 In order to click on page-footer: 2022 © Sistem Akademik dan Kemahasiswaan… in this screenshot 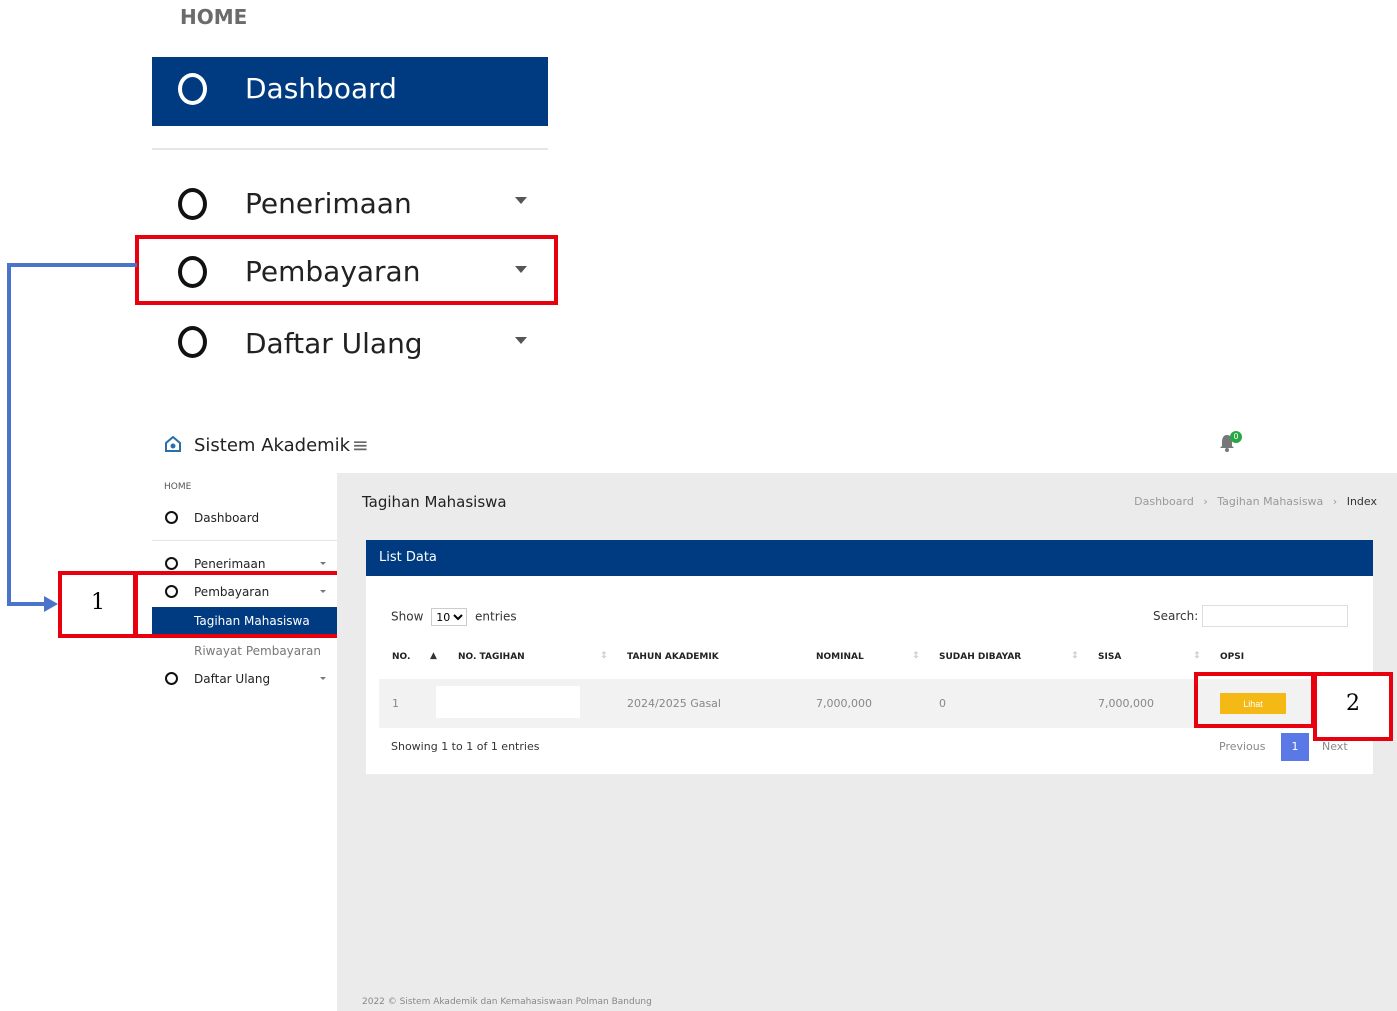, I will do `click(507, 1002)`.